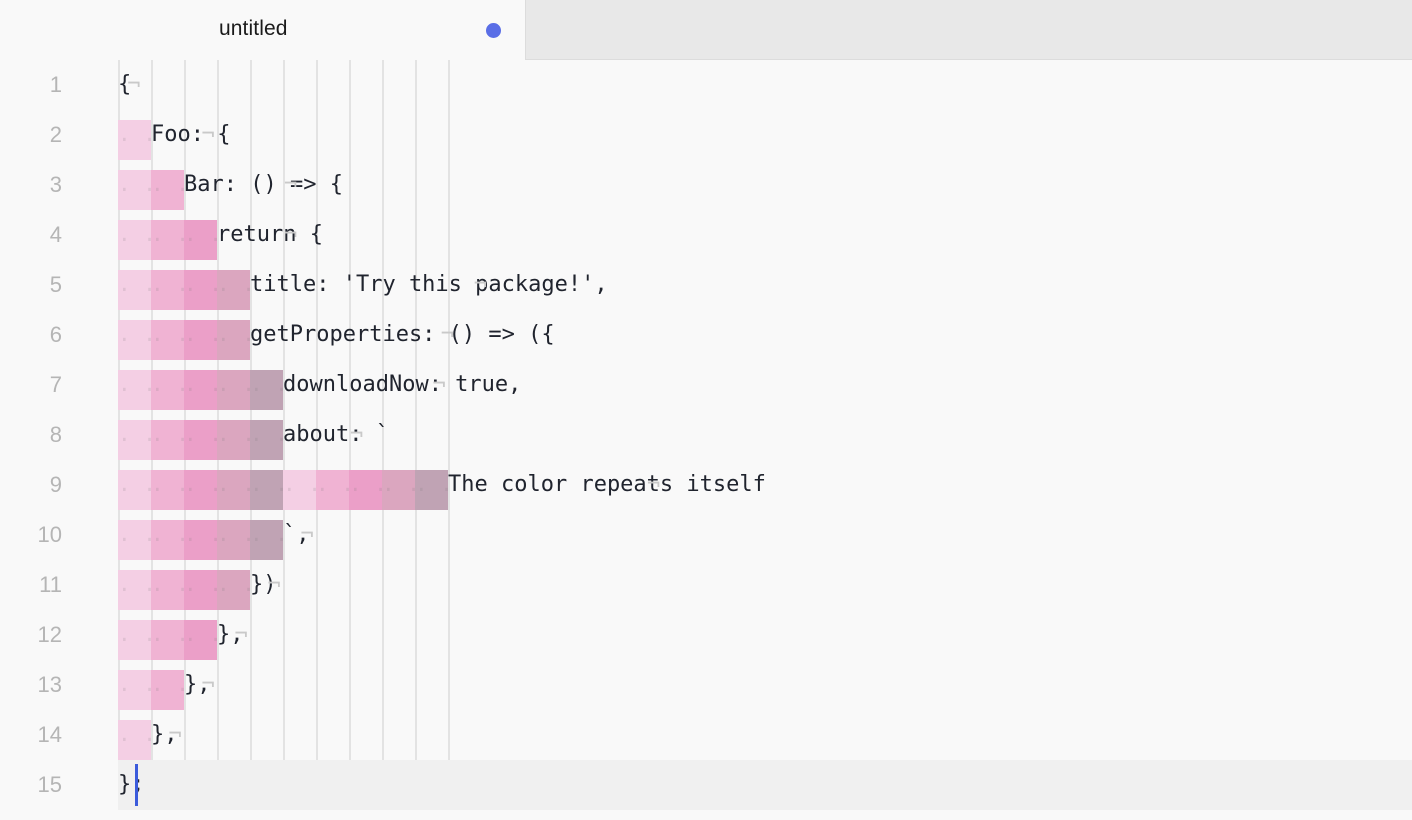 The width and height of the screenshot is (1412, 820). Describe the element at coordinates (31, 135) in the screenshot. I see `line-number: 2` at that location.